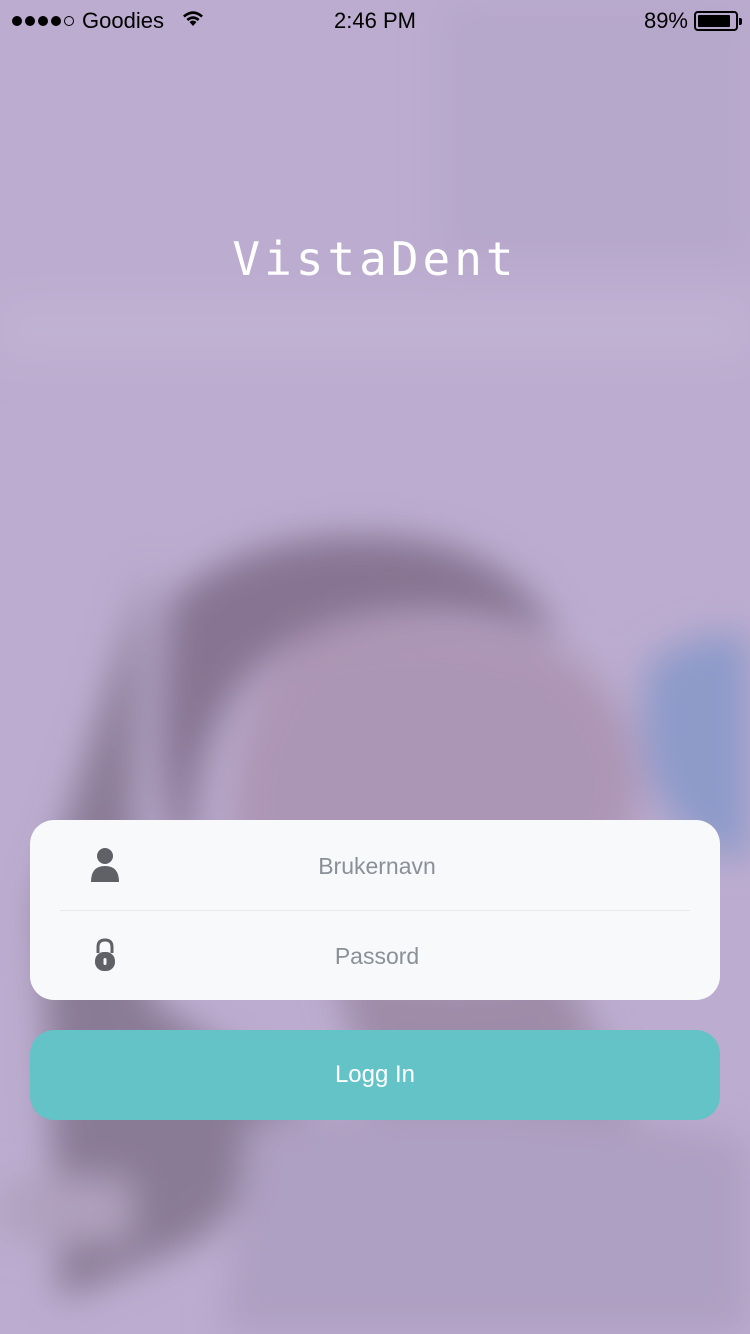 This screenshot has height=1334, width=750. Describe the element at coordinates (105, 955) in the screenshot. I see `lock-icon` at that location.